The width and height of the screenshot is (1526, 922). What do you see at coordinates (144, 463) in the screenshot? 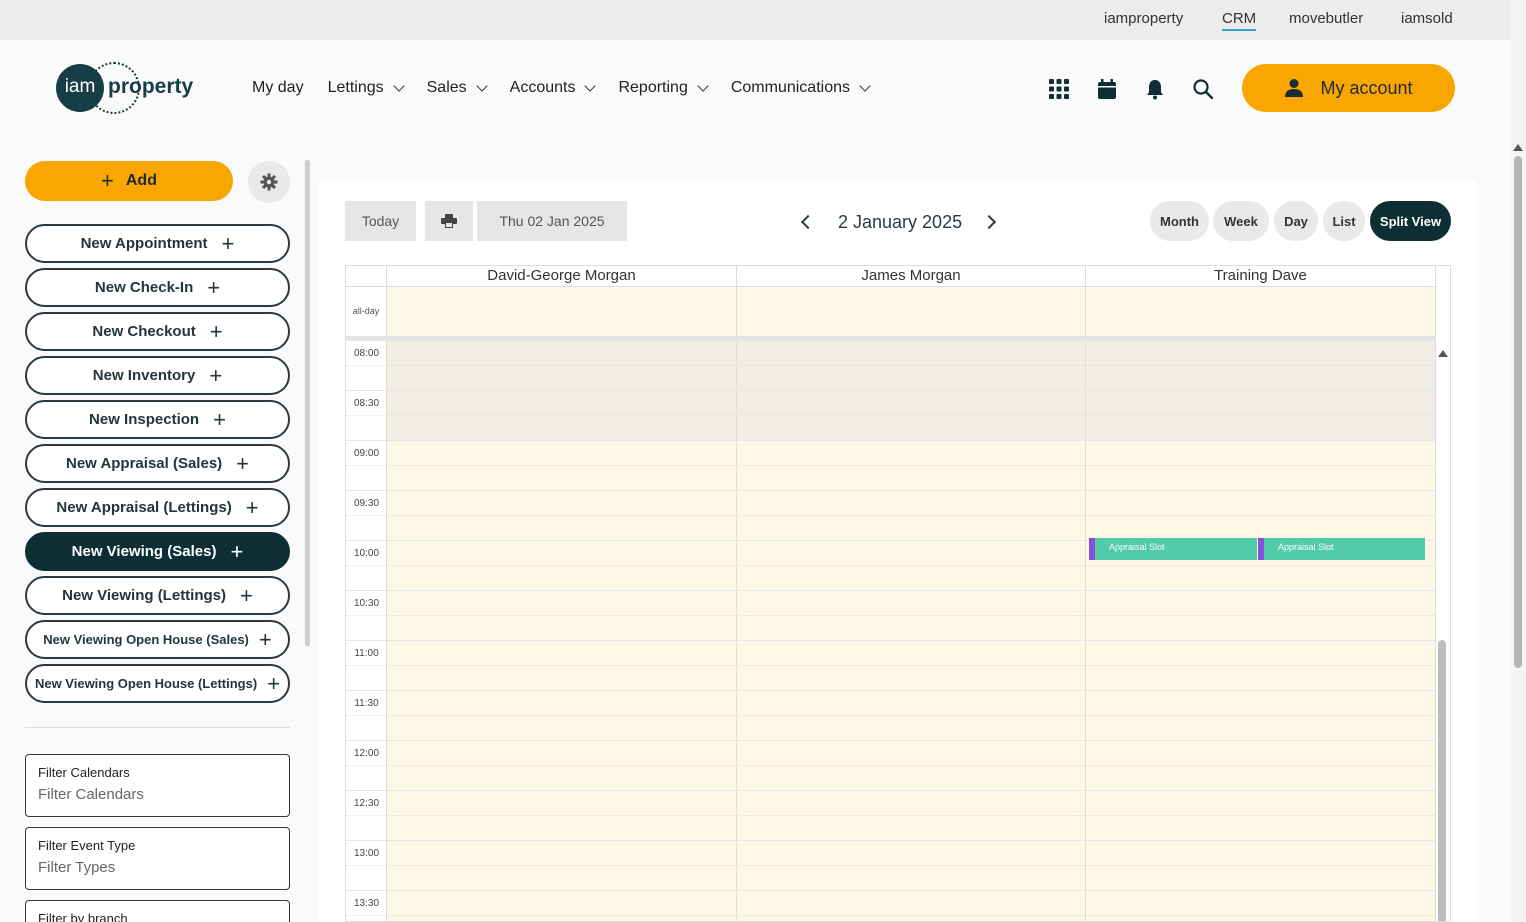
I see `action-label: New Appraisal (Sales)` at bounding box center [144, 463].